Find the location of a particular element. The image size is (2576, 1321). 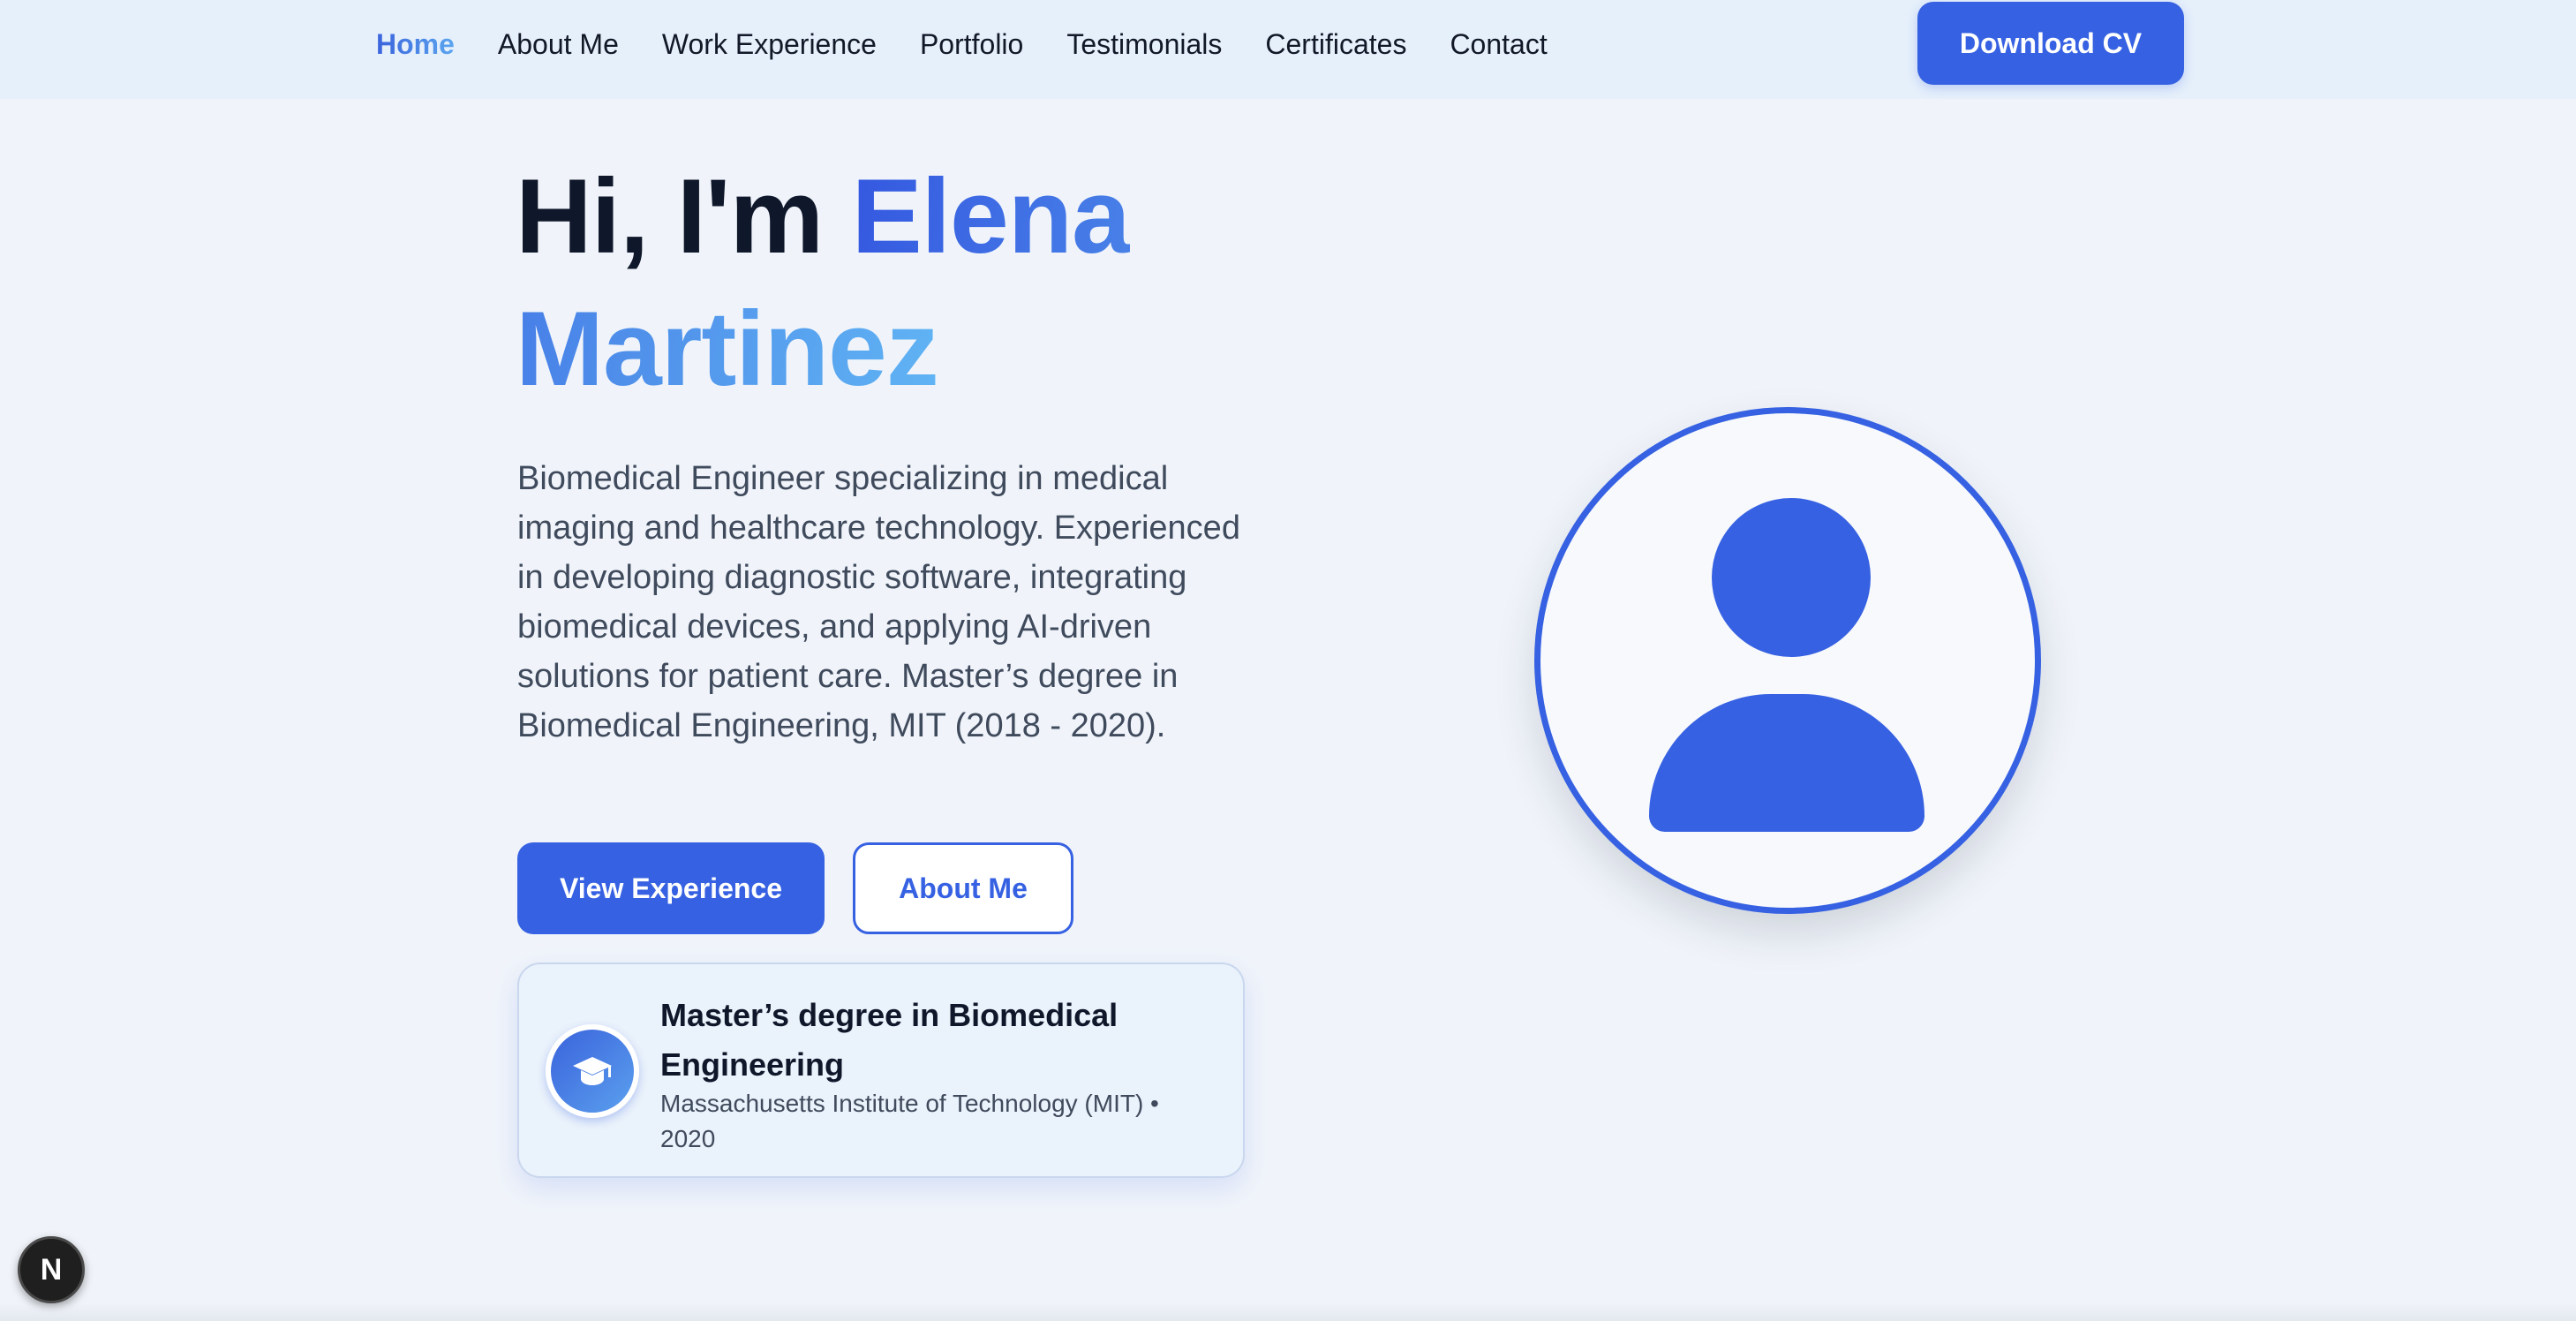

nav-link-home: Home is located at coordinates (416, 44).